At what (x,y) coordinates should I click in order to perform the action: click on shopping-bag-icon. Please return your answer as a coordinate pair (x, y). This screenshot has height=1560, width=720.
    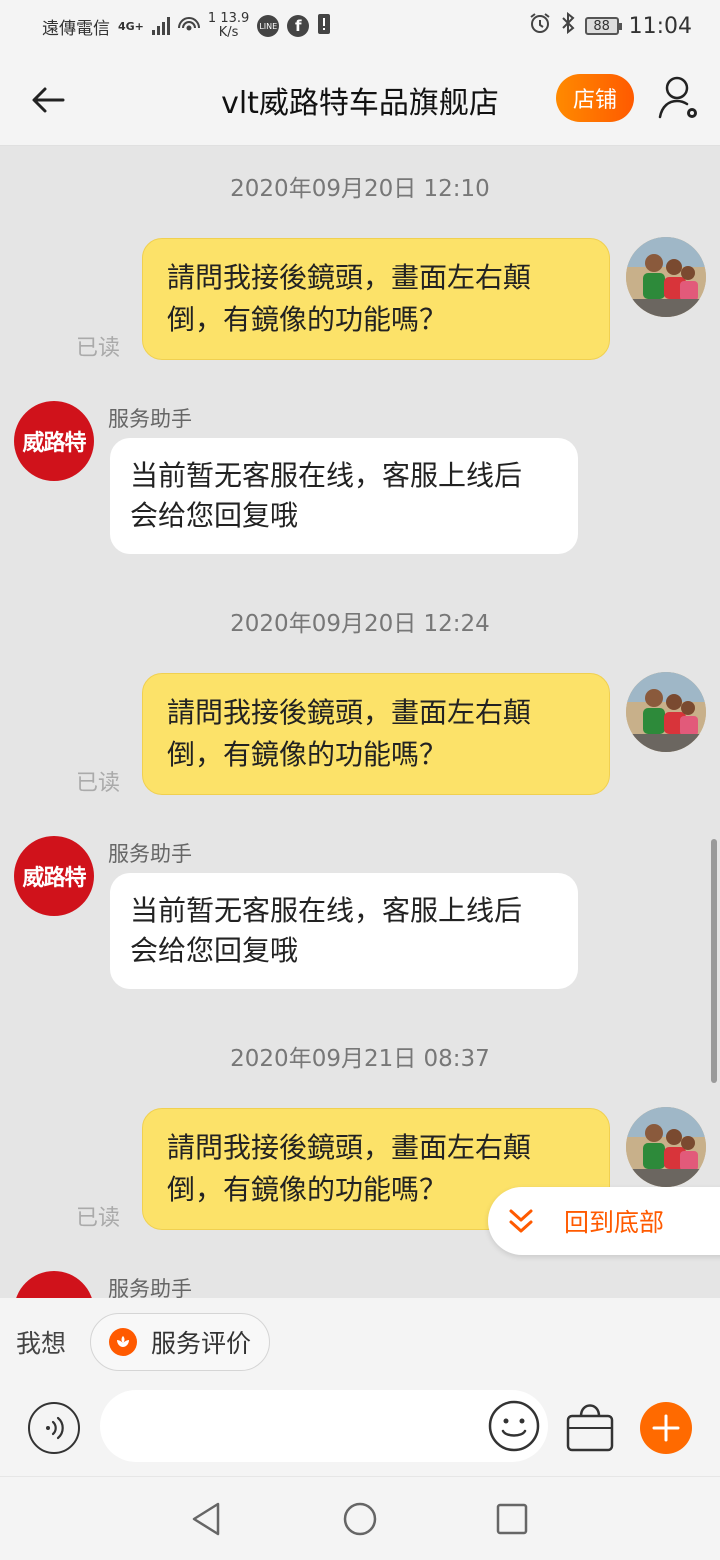
    Looking at the image, I should click on (590, 1428).